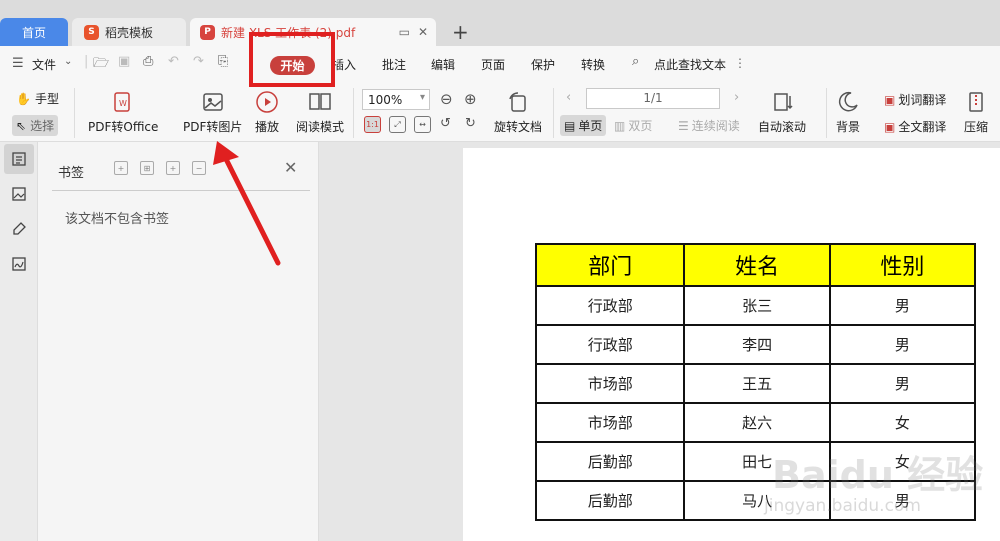 The height and width of the screenshot is (541, 1000). What do you see at coordinates (568, 97) in the screenshot?
I see `prev-page-icon: ‹` at bounding box center [568, 97].